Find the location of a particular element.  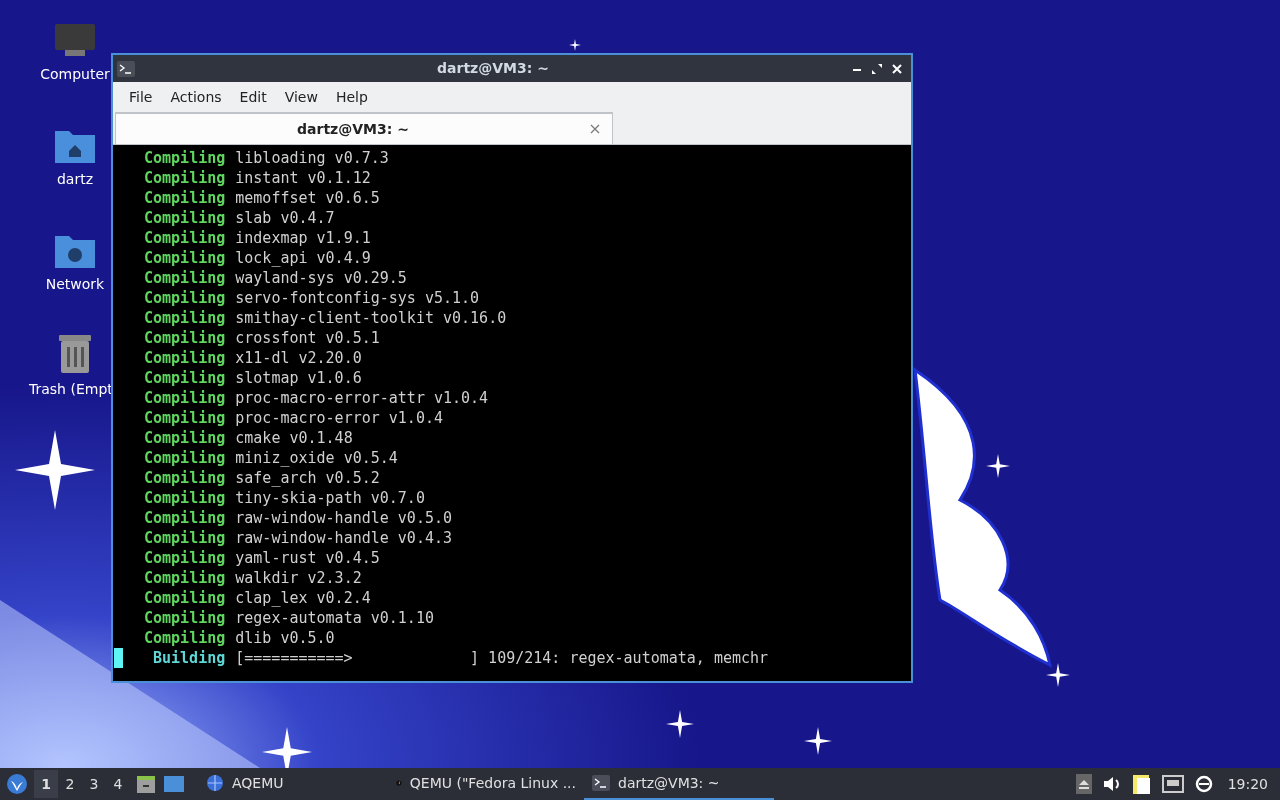

menu-item: Help is located at coordinates (351, 97).